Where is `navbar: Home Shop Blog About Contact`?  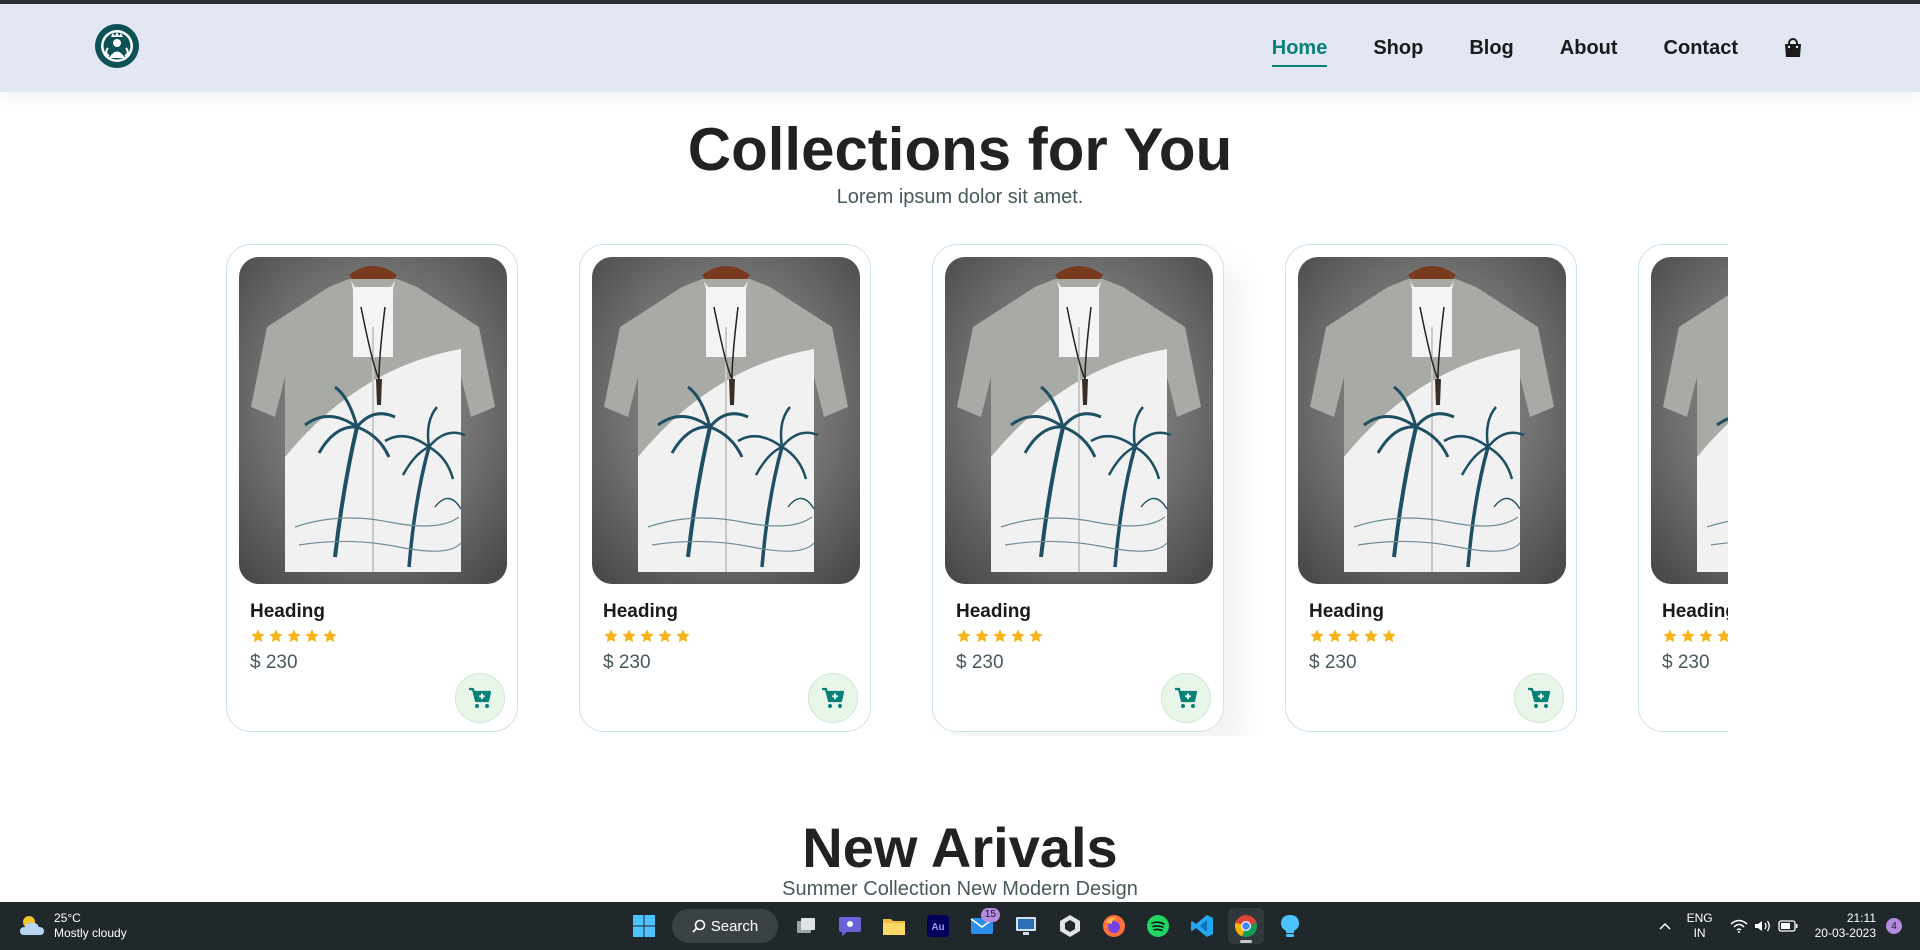 navbar: Home Shop Blog About Contact is located at coordinates (960, 48).